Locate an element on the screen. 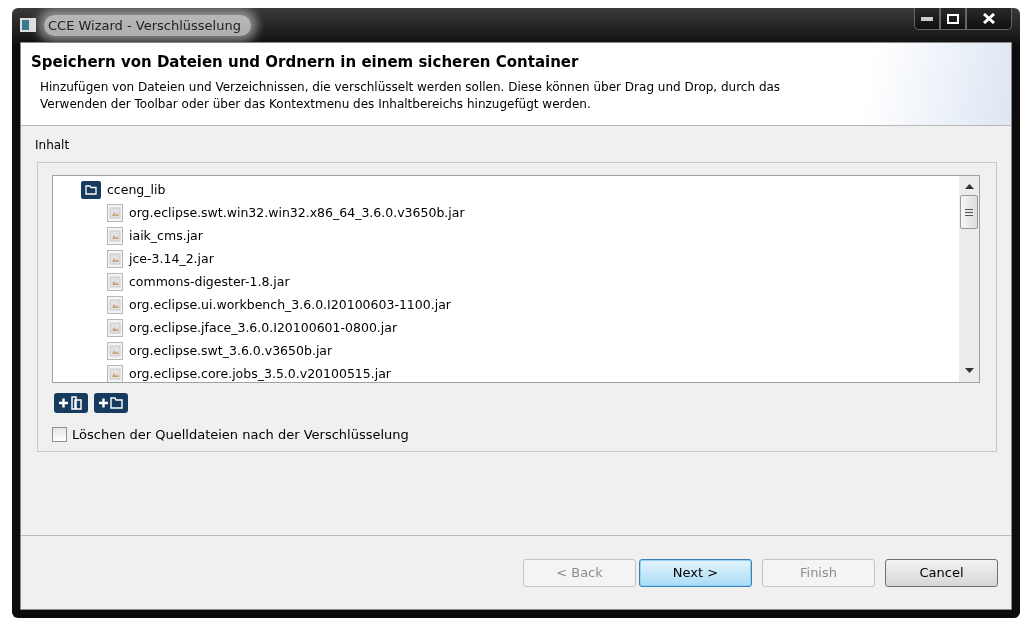 The height and width of the screenshot is (626, 1025). tree-item: org.eclipse.core.jobs_3.5.0.v20100515.jar is located at coordinates (260, 373).